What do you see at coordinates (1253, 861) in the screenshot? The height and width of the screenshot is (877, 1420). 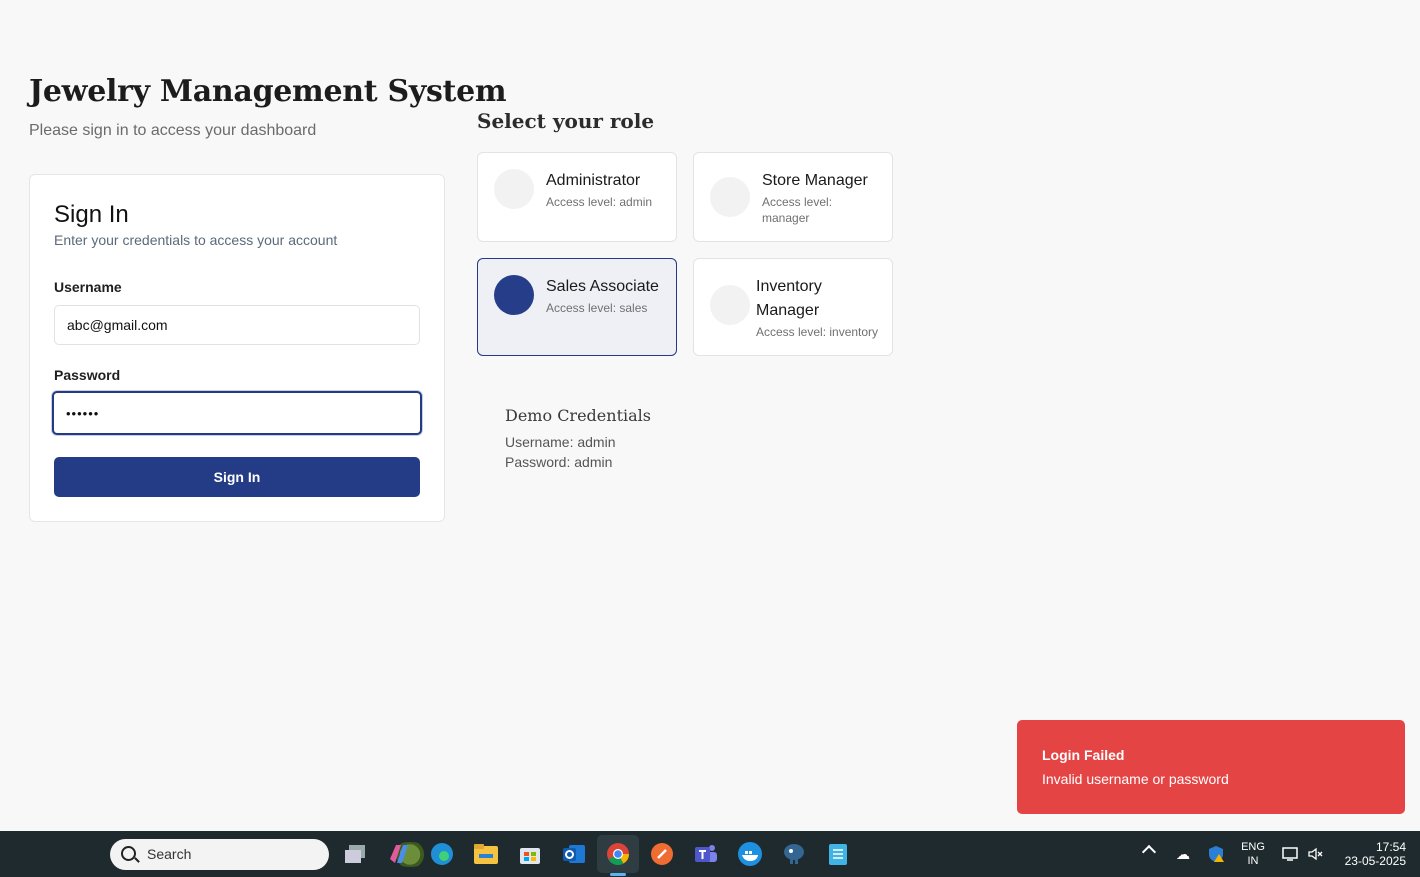 I see `region-code: IN` at bounding box center [1253, 861].